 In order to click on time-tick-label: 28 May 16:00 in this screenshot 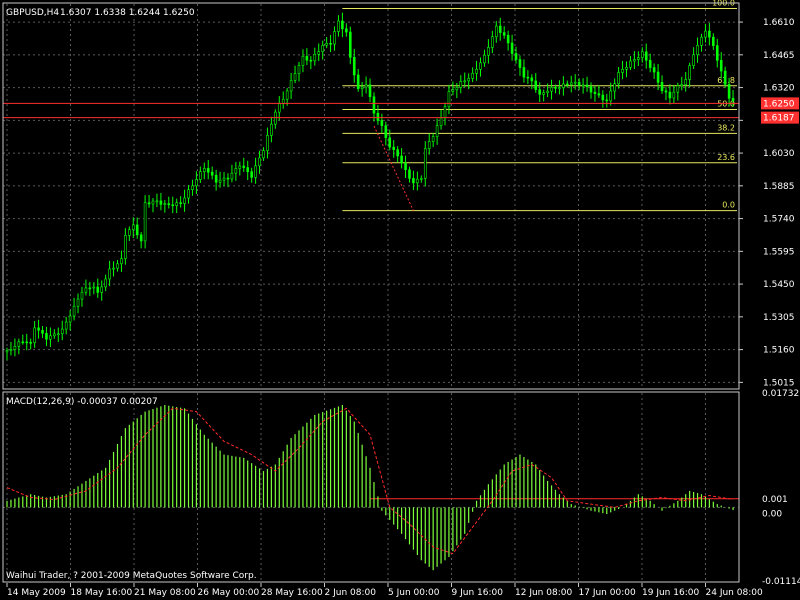, I will do `click(292, 593)`.